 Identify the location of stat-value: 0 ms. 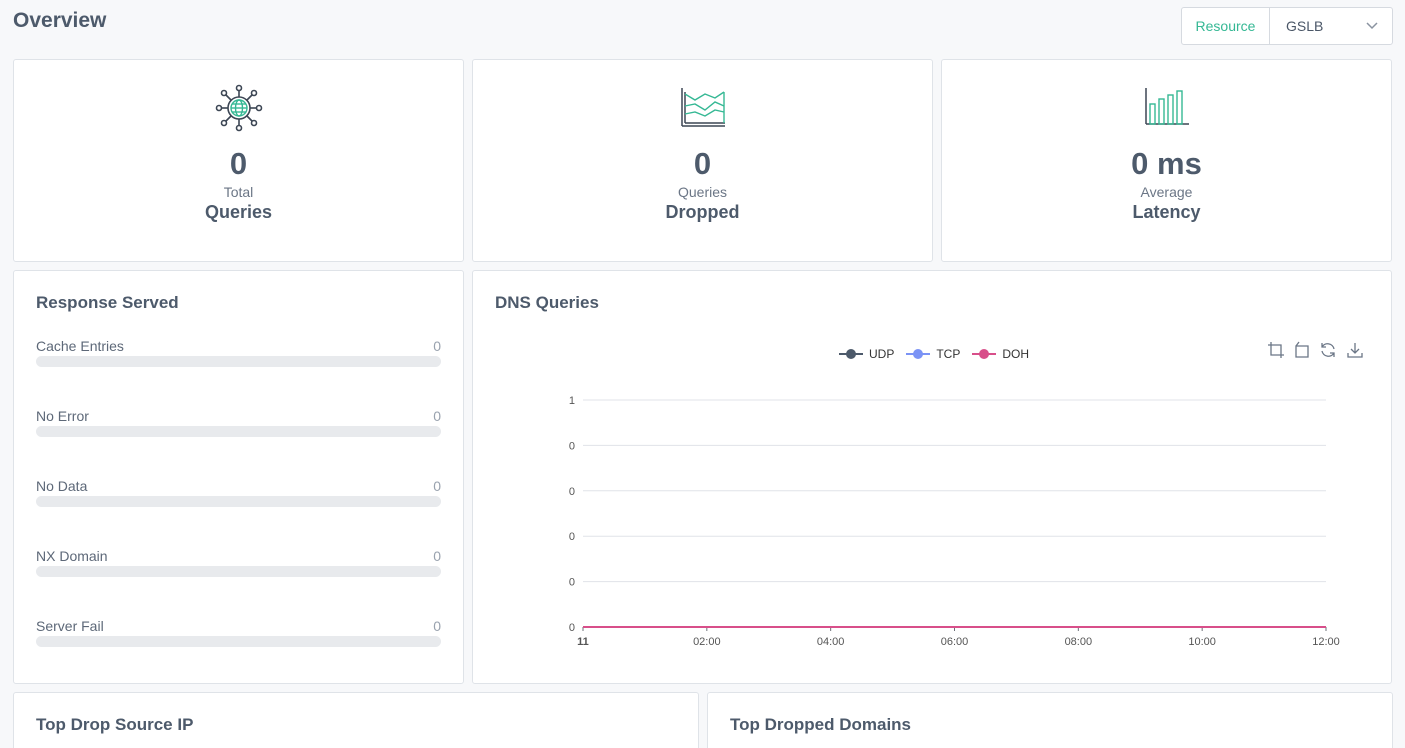
(1166, 163).